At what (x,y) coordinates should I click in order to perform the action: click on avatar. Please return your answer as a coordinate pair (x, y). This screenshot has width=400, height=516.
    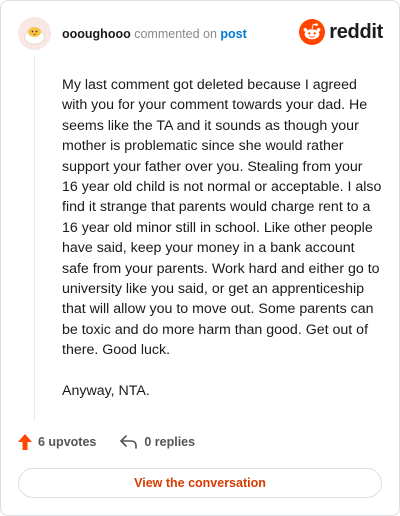
    Looking at the image, I should click on (34, 33).